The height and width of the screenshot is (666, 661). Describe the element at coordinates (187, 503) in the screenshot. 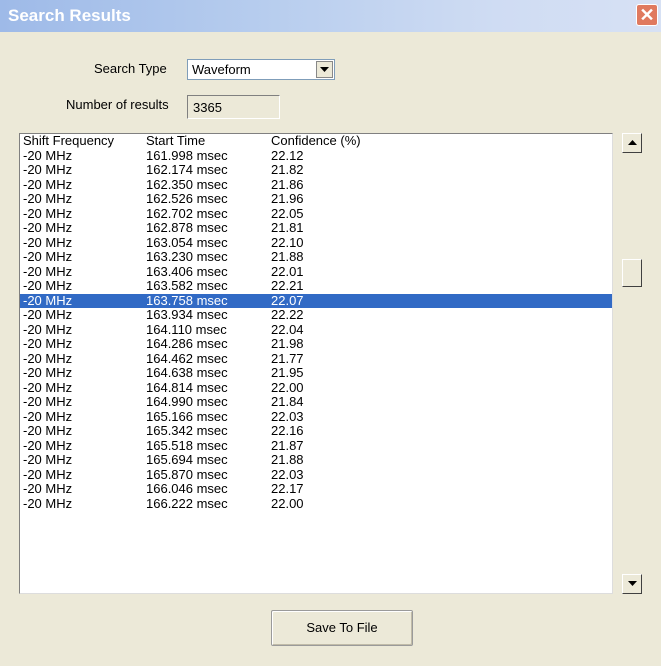

I see `start-time-cell: 166.222 msec` at that location.